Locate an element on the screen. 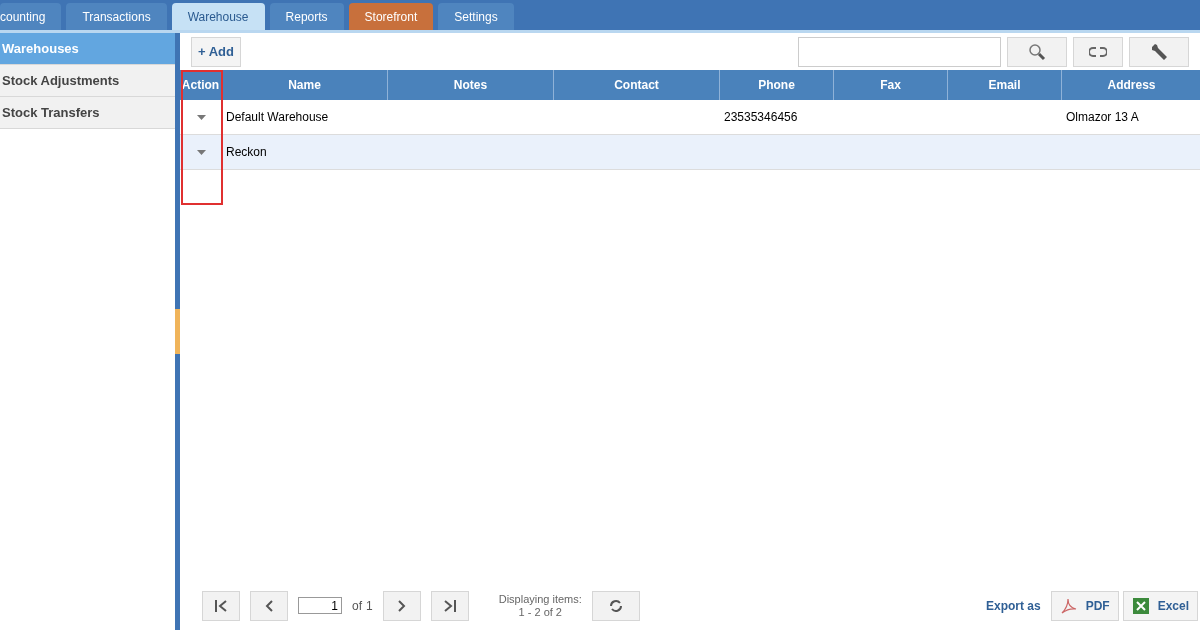 The width and height of the screenshot is (1200, 630). link-button is located at coordinates (1098, 51).